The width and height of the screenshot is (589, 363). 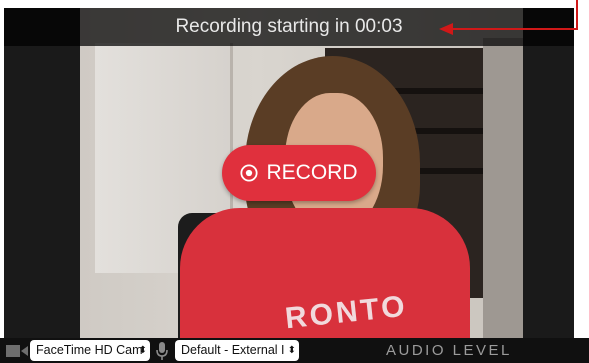 I want to click on camera-select-value: FaceTime HD Cam, so click(x=89, y=350).